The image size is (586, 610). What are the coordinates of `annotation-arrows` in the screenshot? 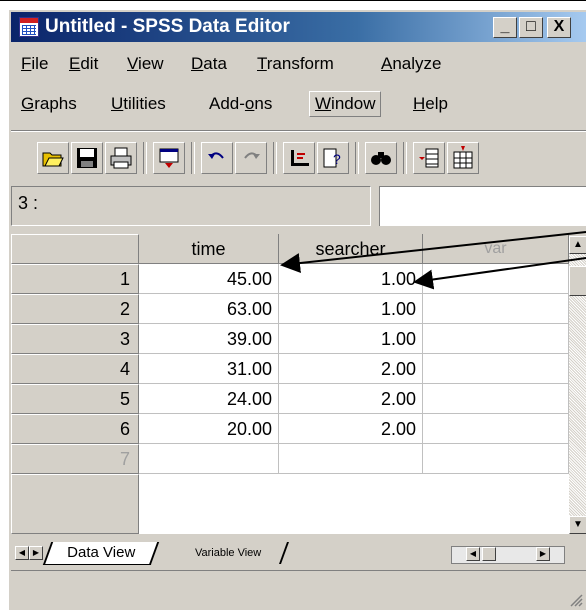 It's located at (433, 260).